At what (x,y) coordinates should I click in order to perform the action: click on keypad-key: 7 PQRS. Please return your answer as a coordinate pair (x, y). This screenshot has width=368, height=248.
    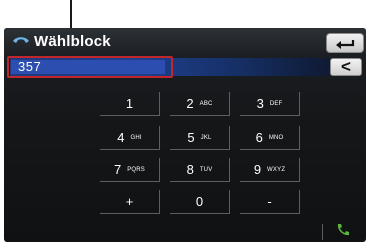
    Looking at the image, I should click on (130, 170).